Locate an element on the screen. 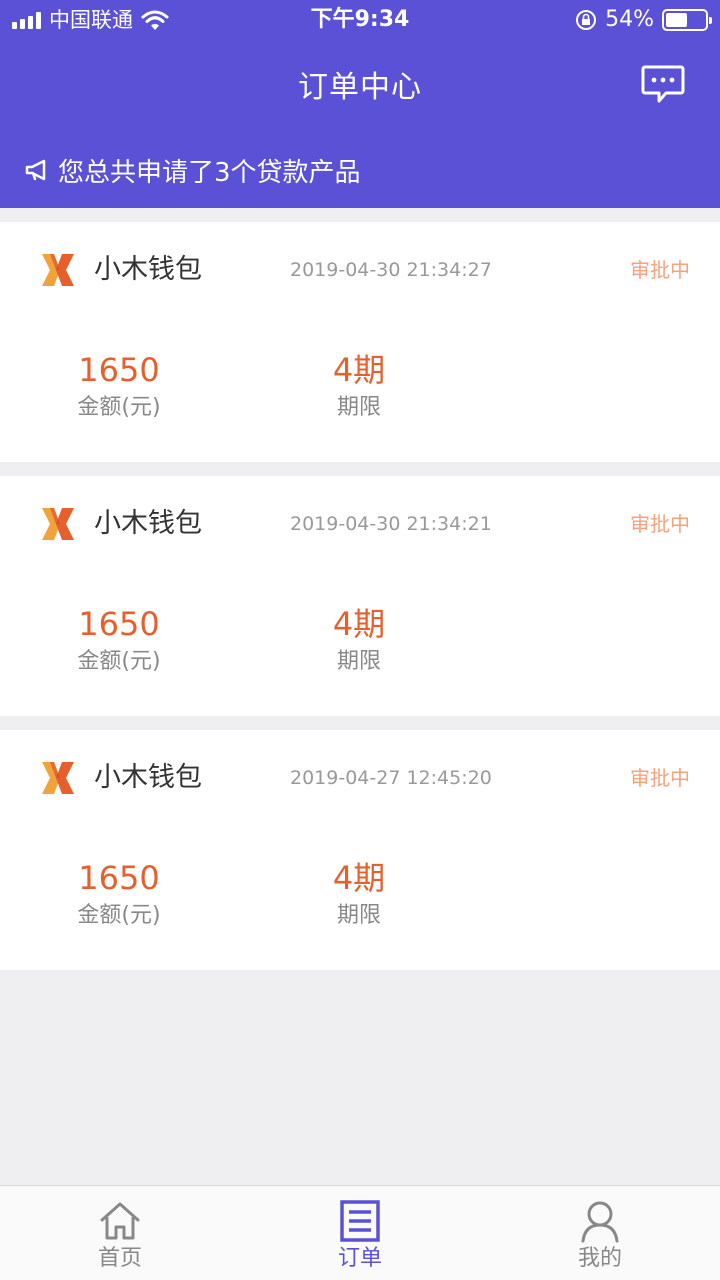 The width and height of the screenshot is (720, 1280). tab-me-label: 我的 is located at coordinates (599, 1258).